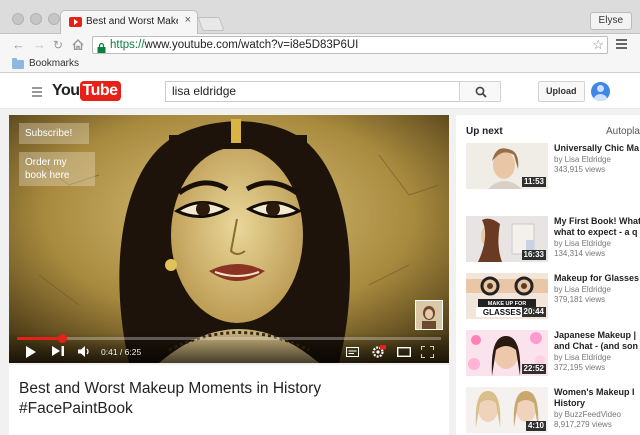 This screenshot has height=435, width=640. I want to click on autoplay-toggle: Autoplay, so click(623, 131).